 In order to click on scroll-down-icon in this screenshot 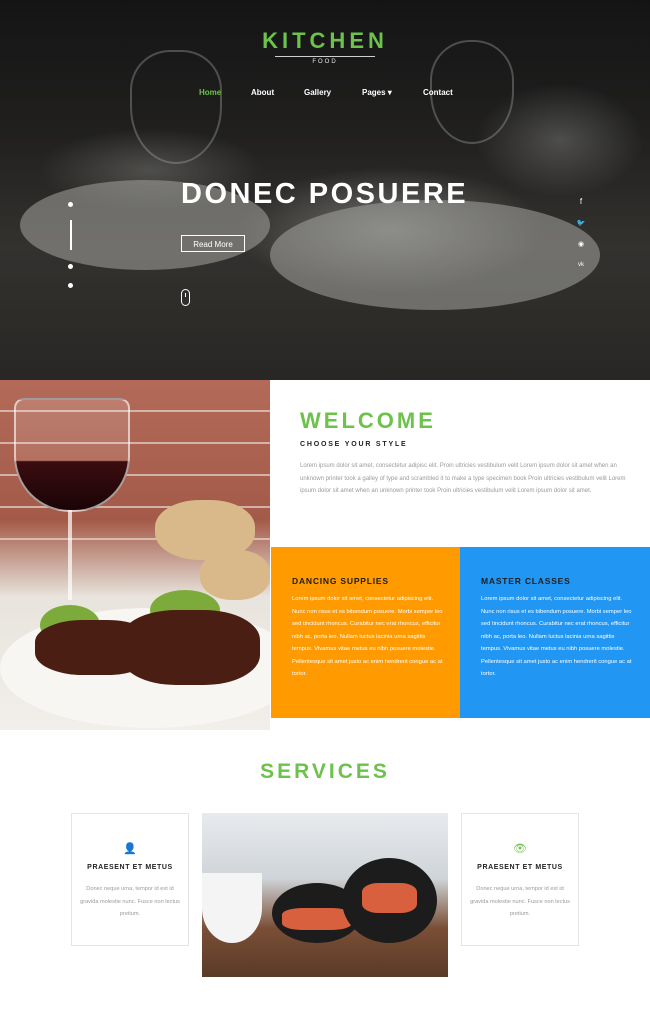, I will do `click(185, 297)`.